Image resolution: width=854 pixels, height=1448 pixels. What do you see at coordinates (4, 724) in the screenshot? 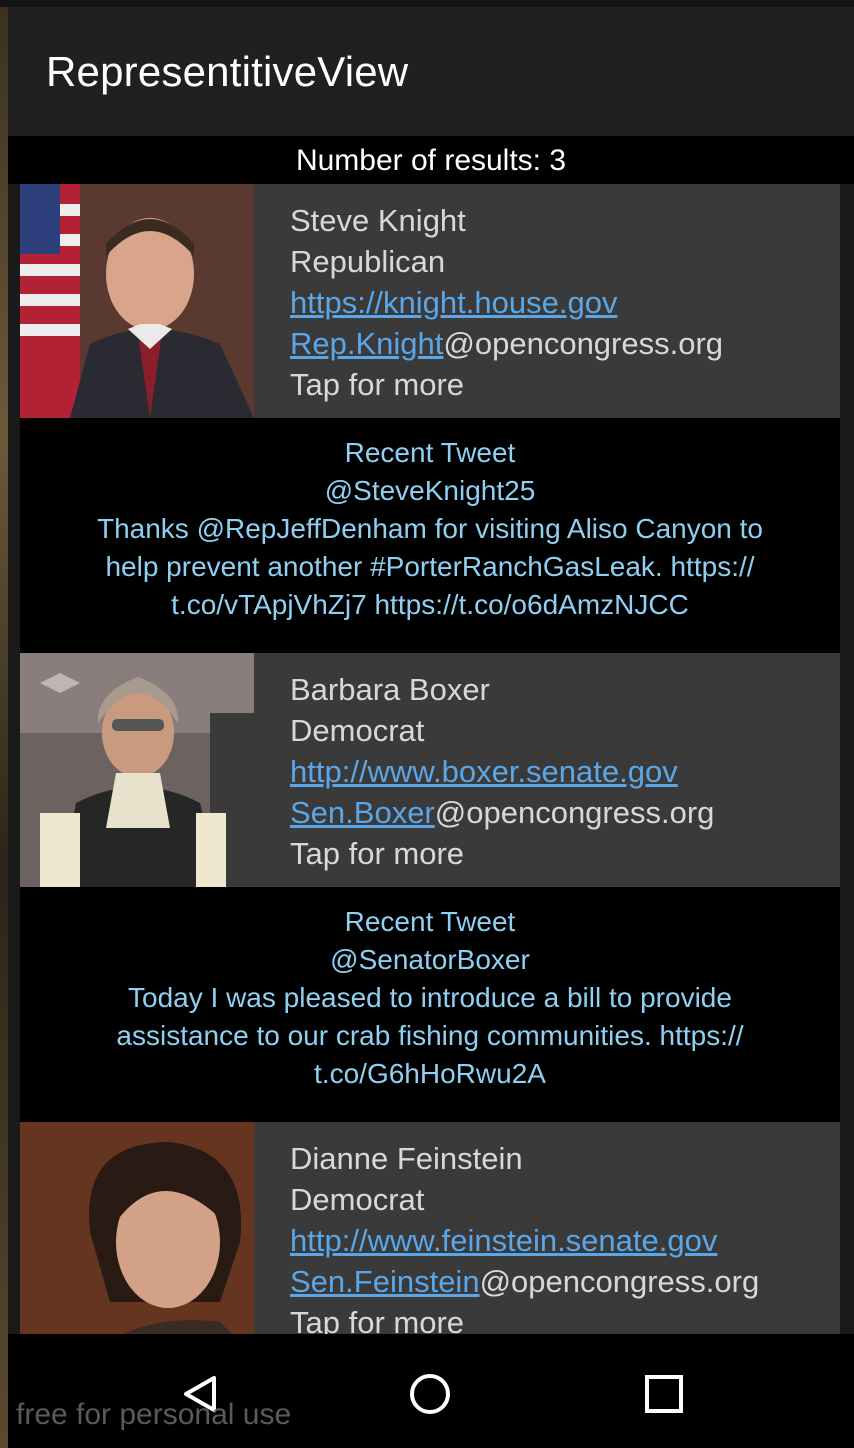
I see `background-edge` at bounding box center [4, 724].